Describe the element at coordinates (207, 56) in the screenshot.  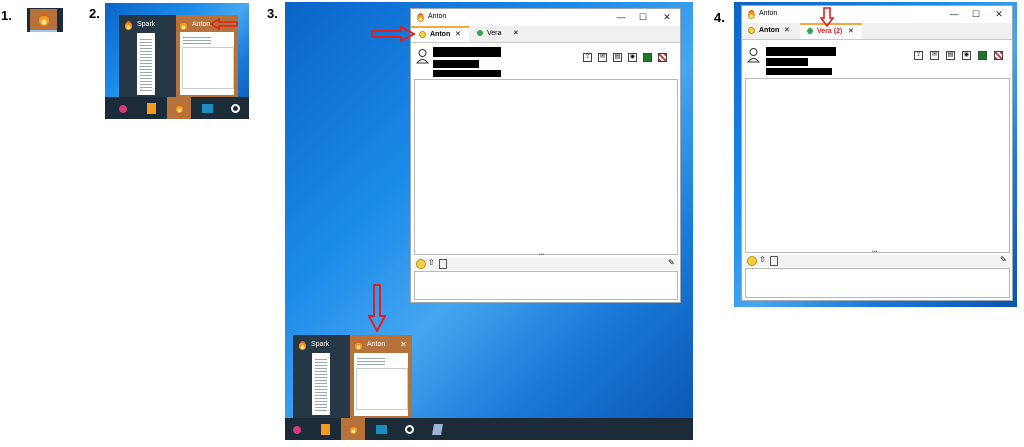
I see `preview-anton: Anton` at that location.